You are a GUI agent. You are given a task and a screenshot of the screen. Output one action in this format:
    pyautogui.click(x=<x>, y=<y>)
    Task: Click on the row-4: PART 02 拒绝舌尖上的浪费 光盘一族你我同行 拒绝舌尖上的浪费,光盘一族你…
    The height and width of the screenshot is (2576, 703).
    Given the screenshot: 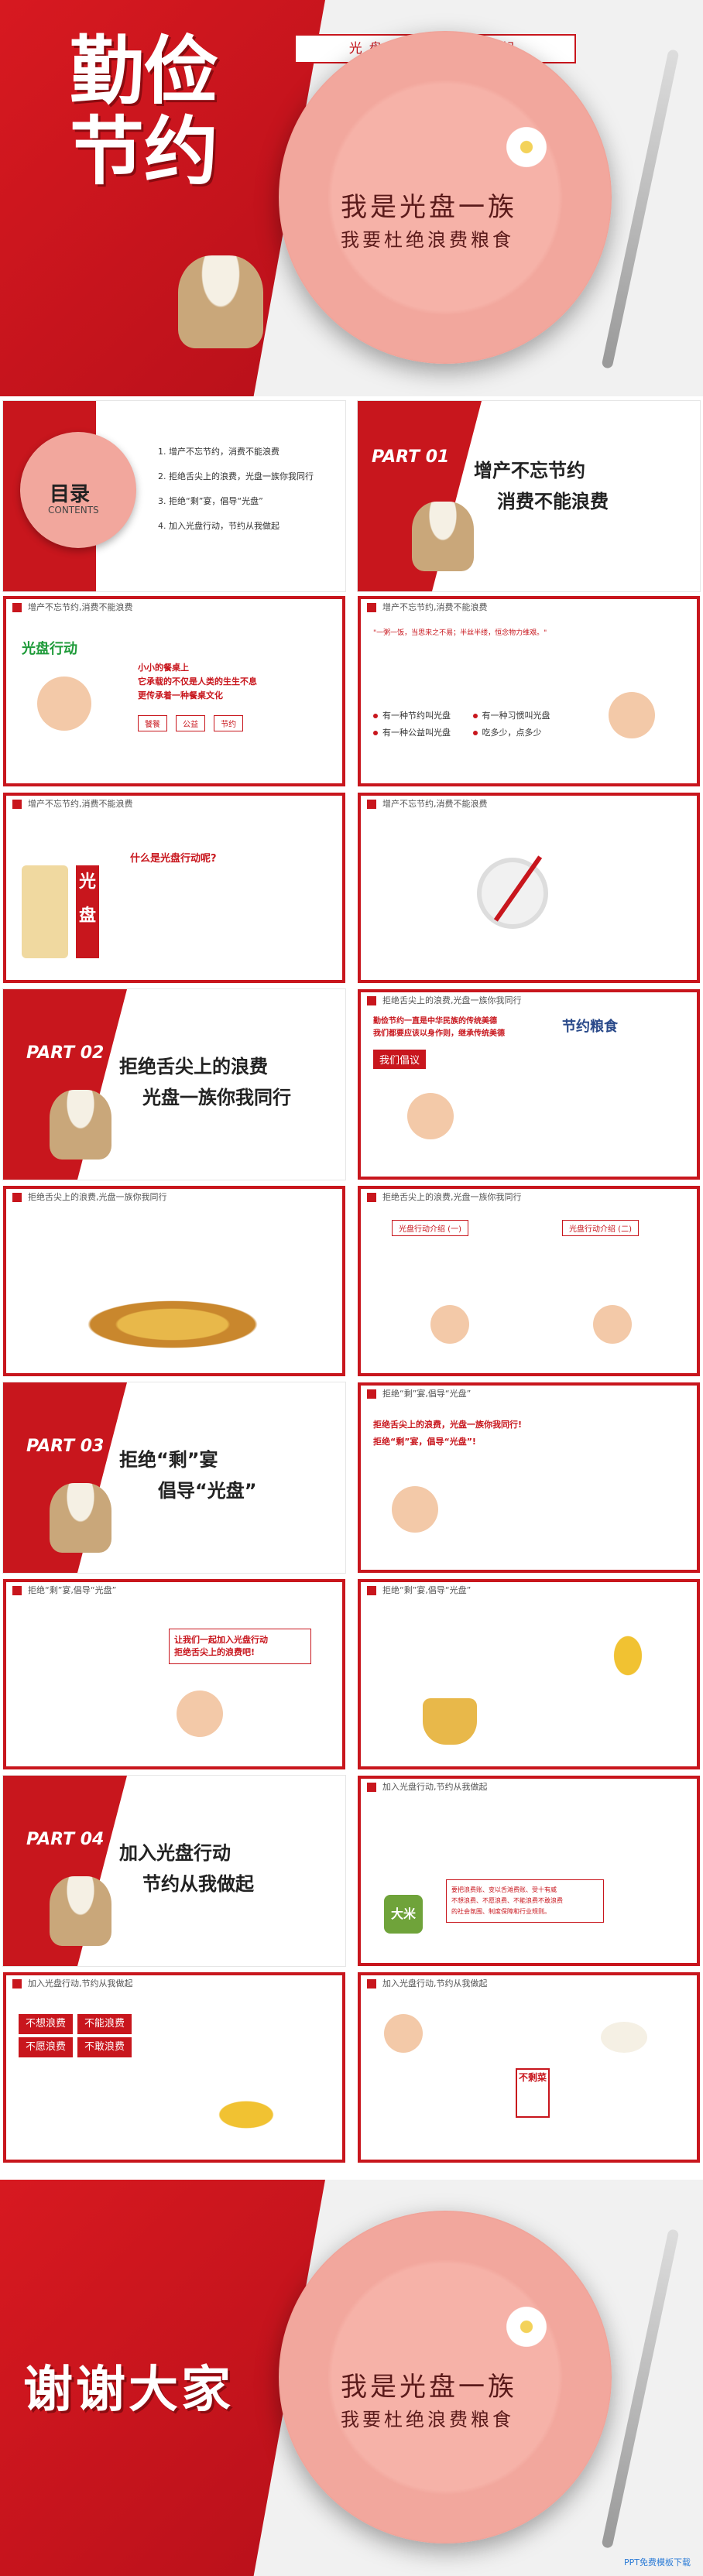 What is the action you would take?
    pyautogui.click(x=351, y=1084)
    